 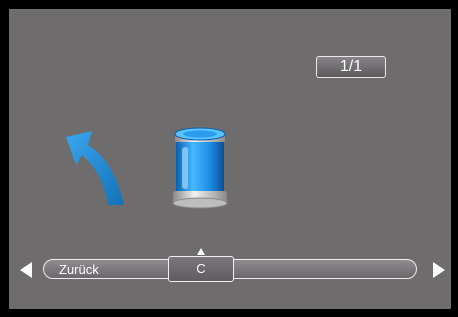 I want to click on scroll-right-icon, so click(x=439, y=270).